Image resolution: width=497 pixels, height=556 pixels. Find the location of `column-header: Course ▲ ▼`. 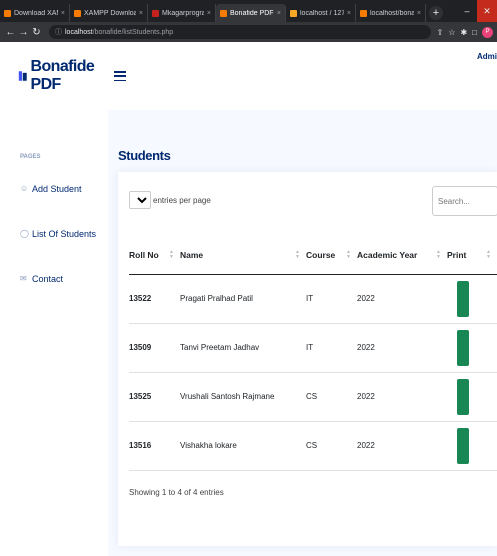

column-header: Course ▲ ▼ is located at coordinates (331, 255).